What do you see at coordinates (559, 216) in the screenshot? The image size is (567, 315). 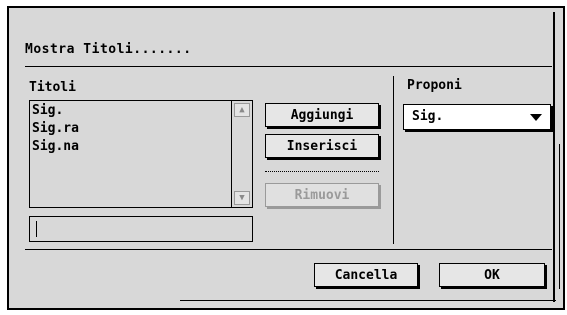 I see `right-divider` at bounding box center [559, 216].